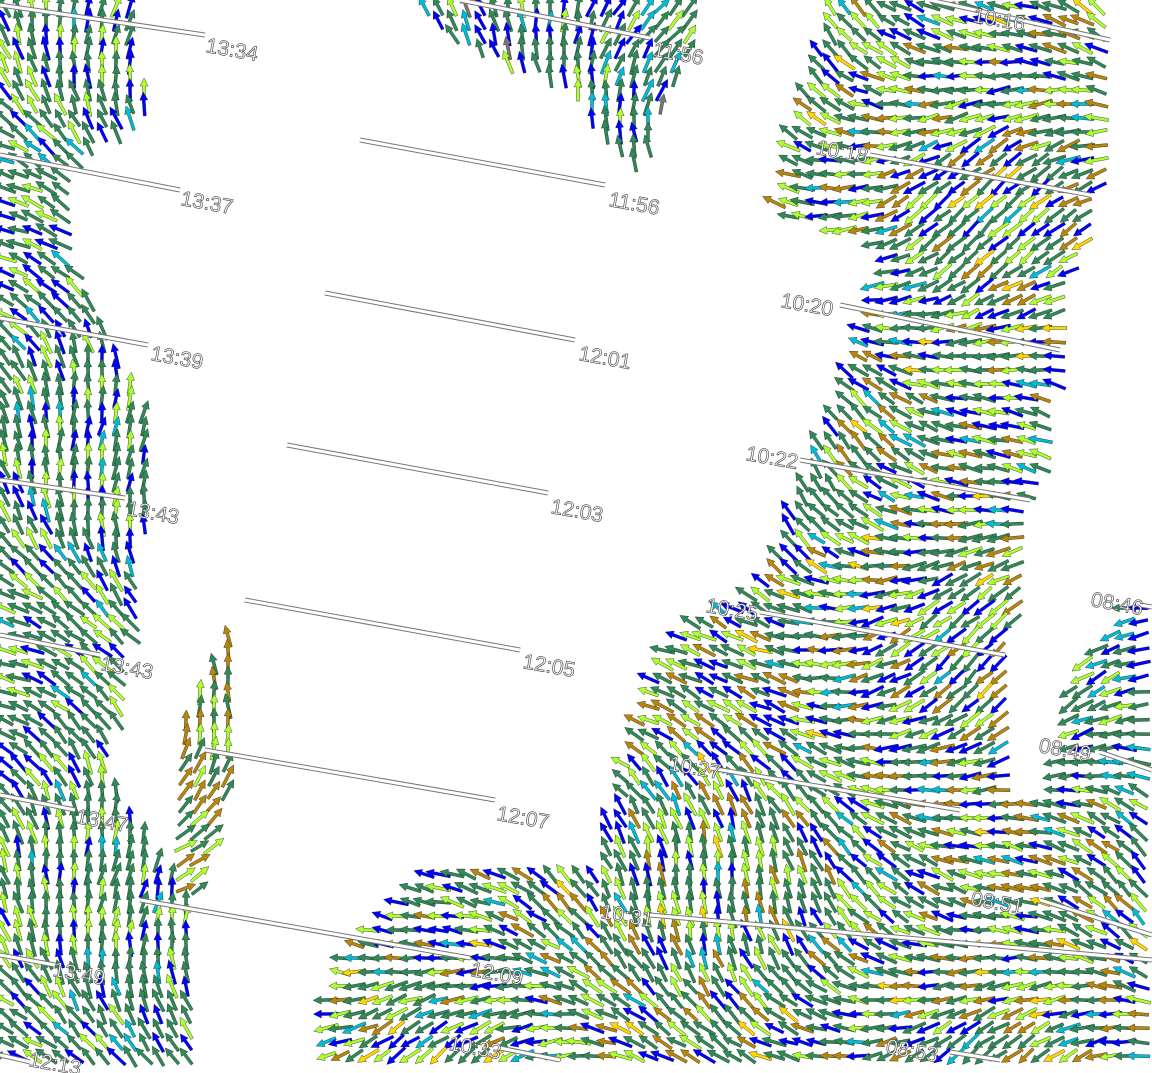 The height and width of the screenshot is (1073, 1152). I want to click on time-label: 08:49, so click(1065, 750).